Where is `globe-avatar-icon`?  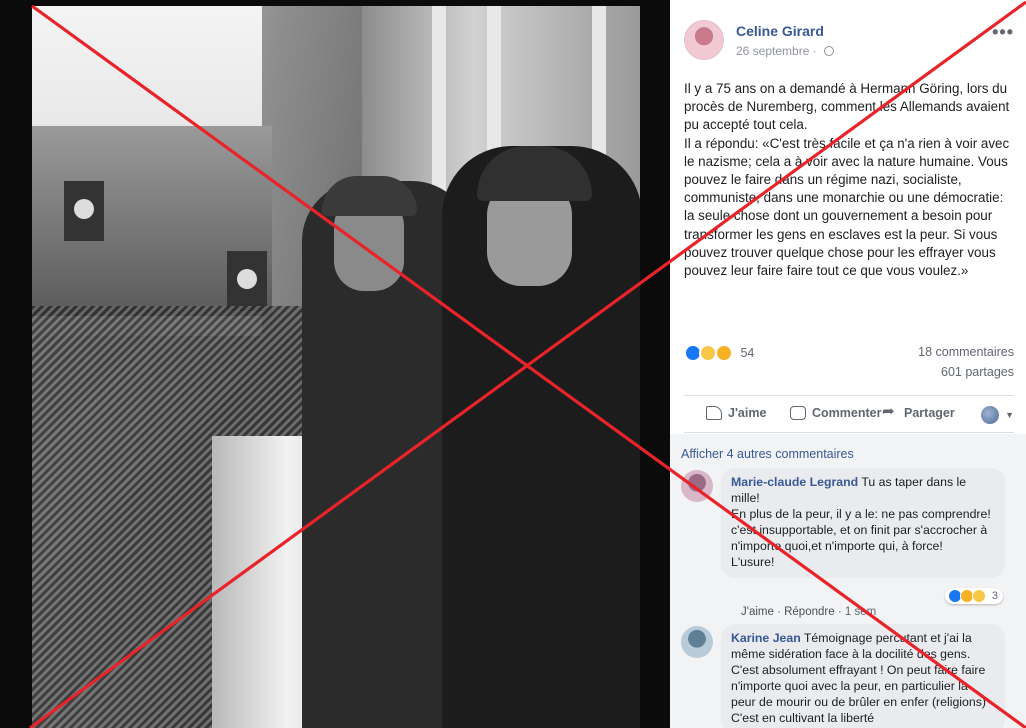
globe-avatar-icon is located at coordinates (990, 415).